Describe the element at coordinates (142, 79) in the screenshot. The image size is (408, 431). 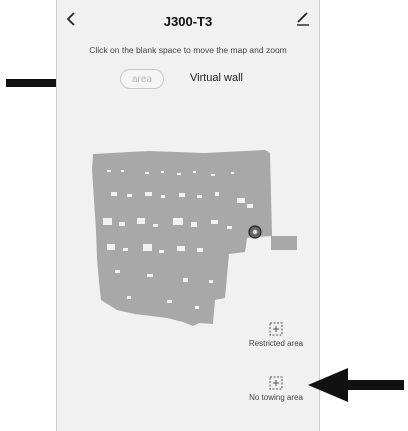
I see `area-mode-button: area` at that location.